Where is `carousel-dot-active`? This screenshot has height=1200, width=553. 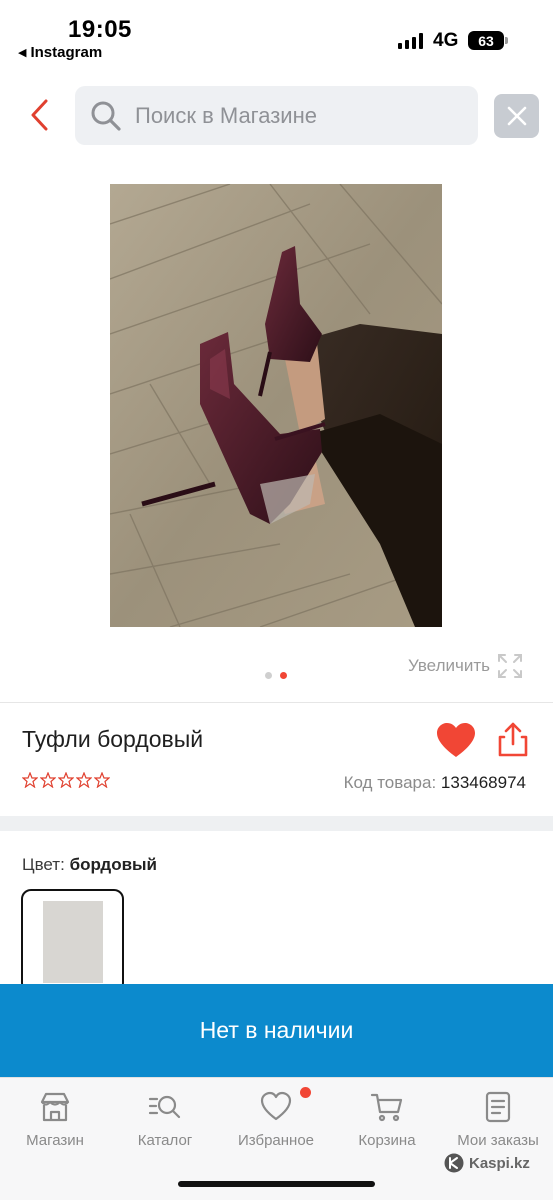 carousel-dot-active is located at coordinates (283, 675).